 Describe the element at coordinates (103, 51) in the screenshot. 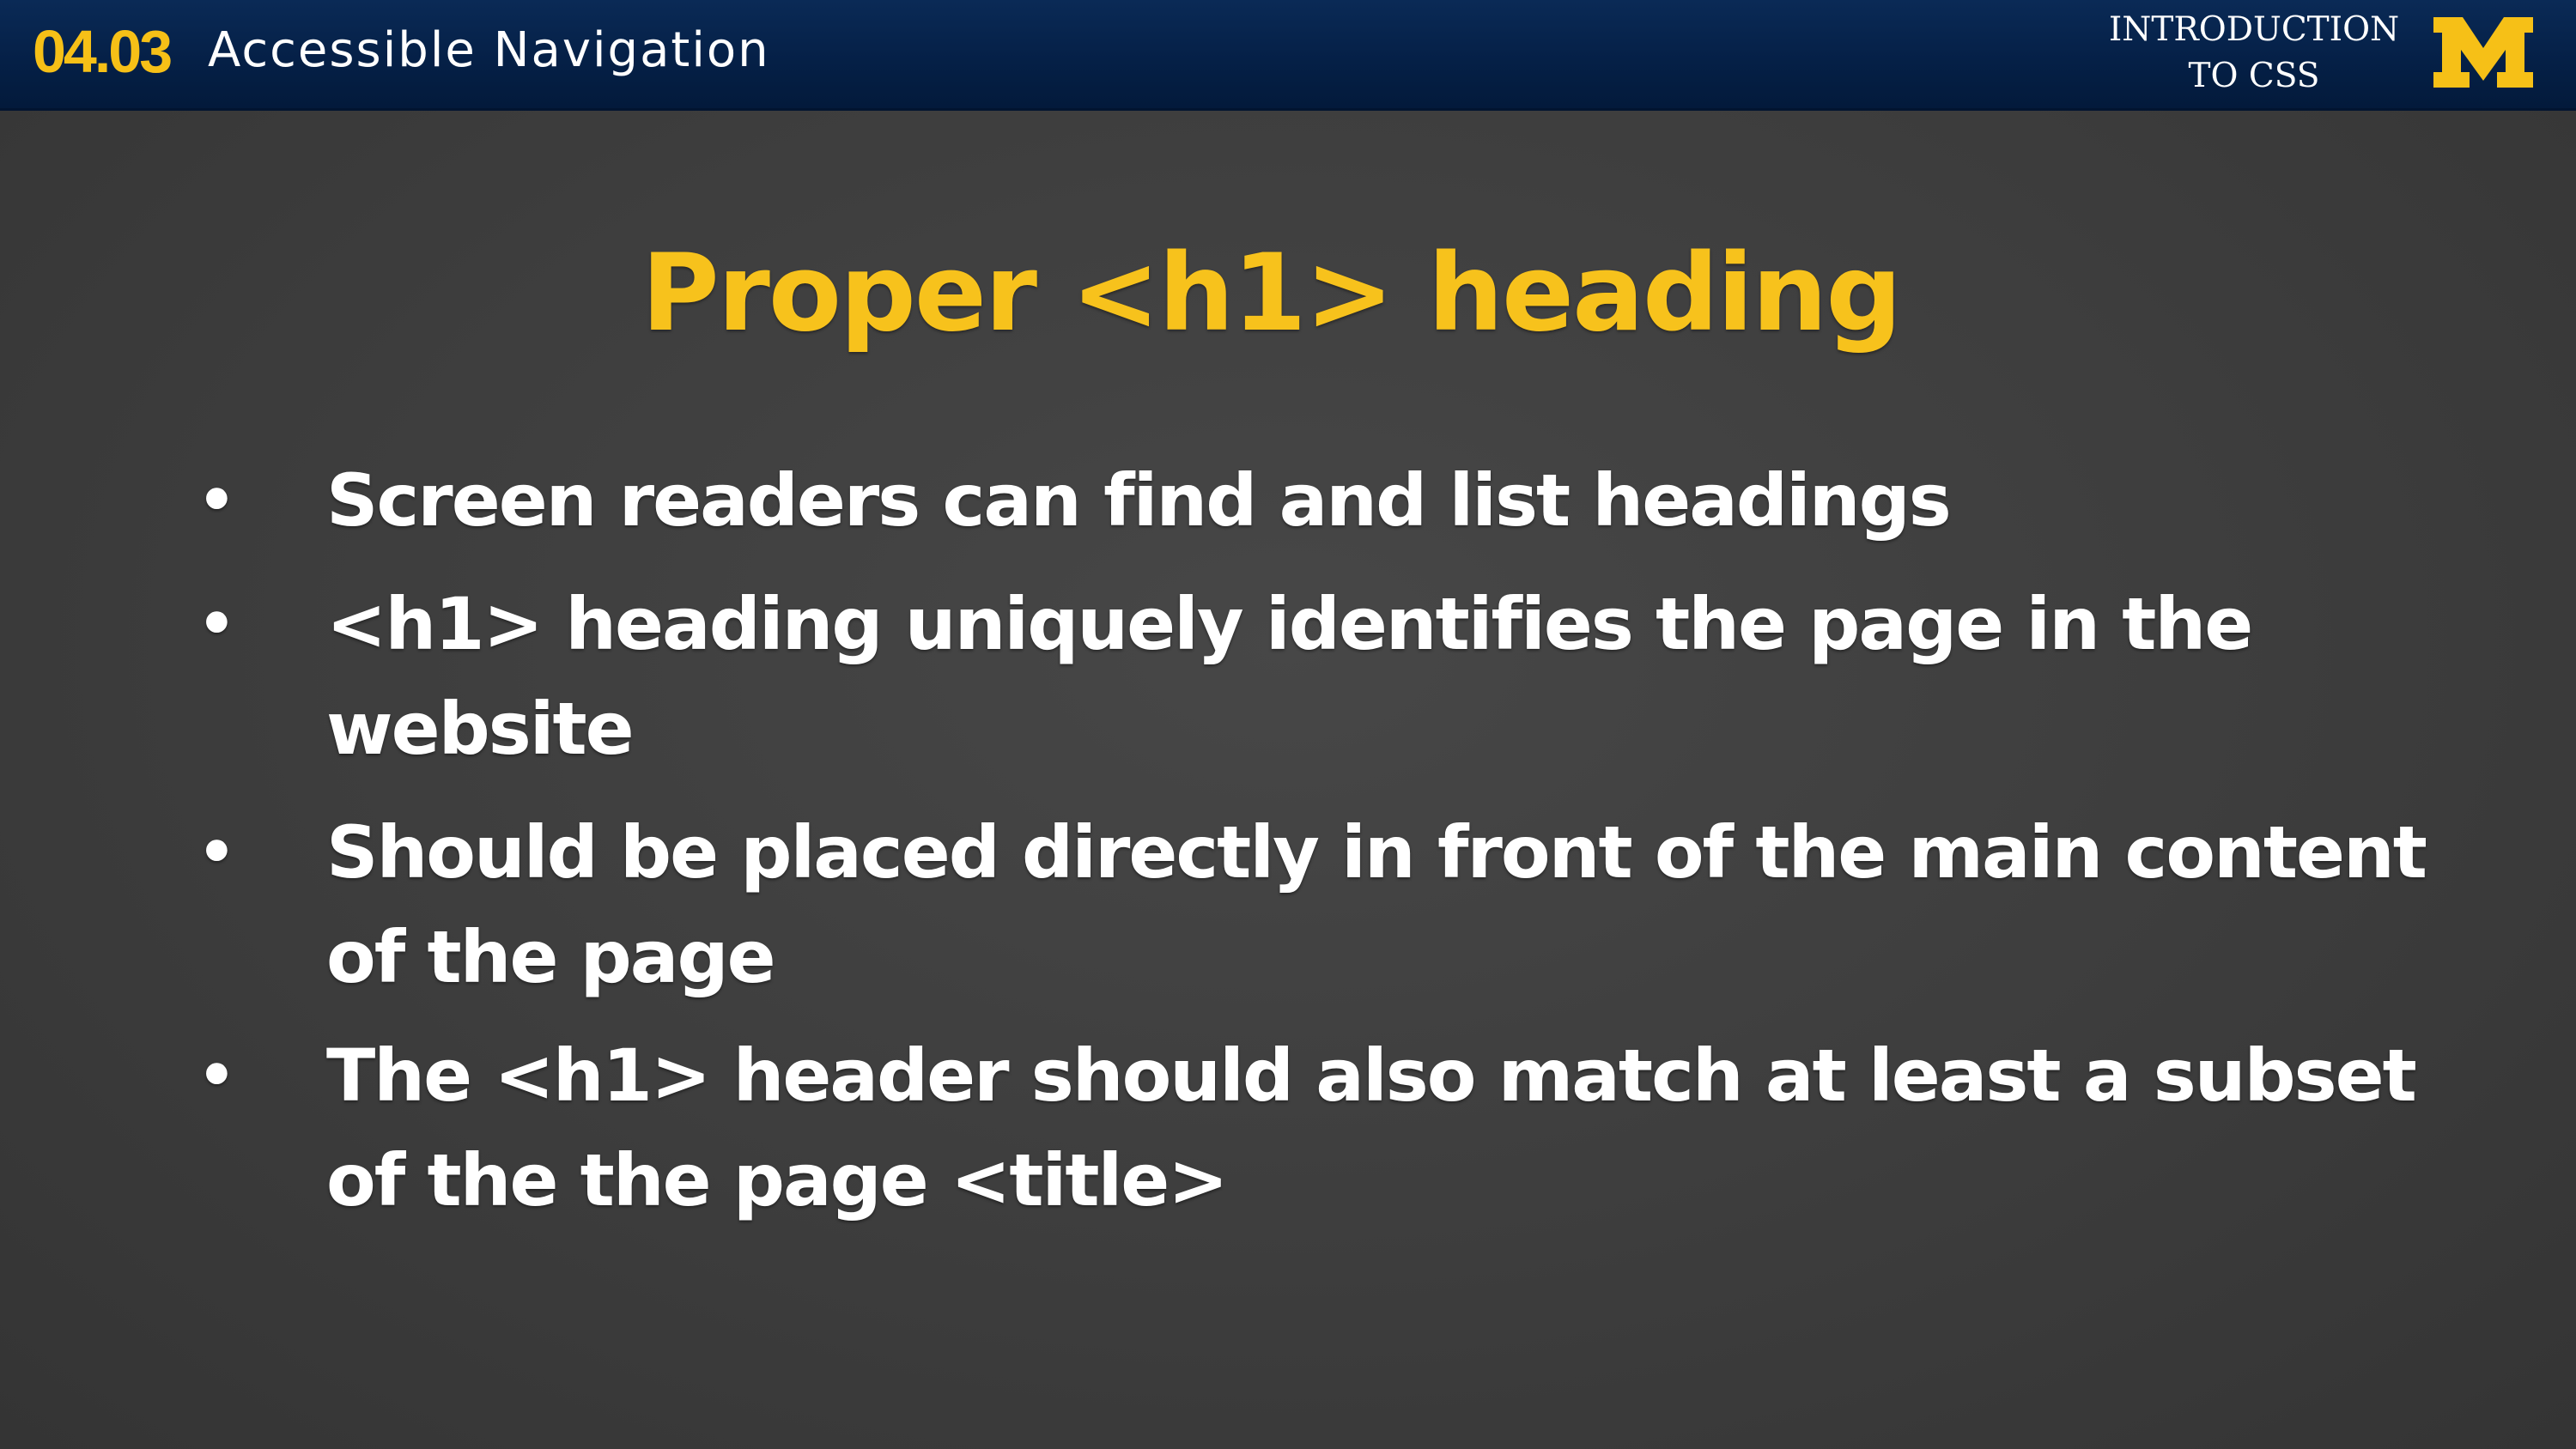

I see `lesson-number: 04.03` at that location.